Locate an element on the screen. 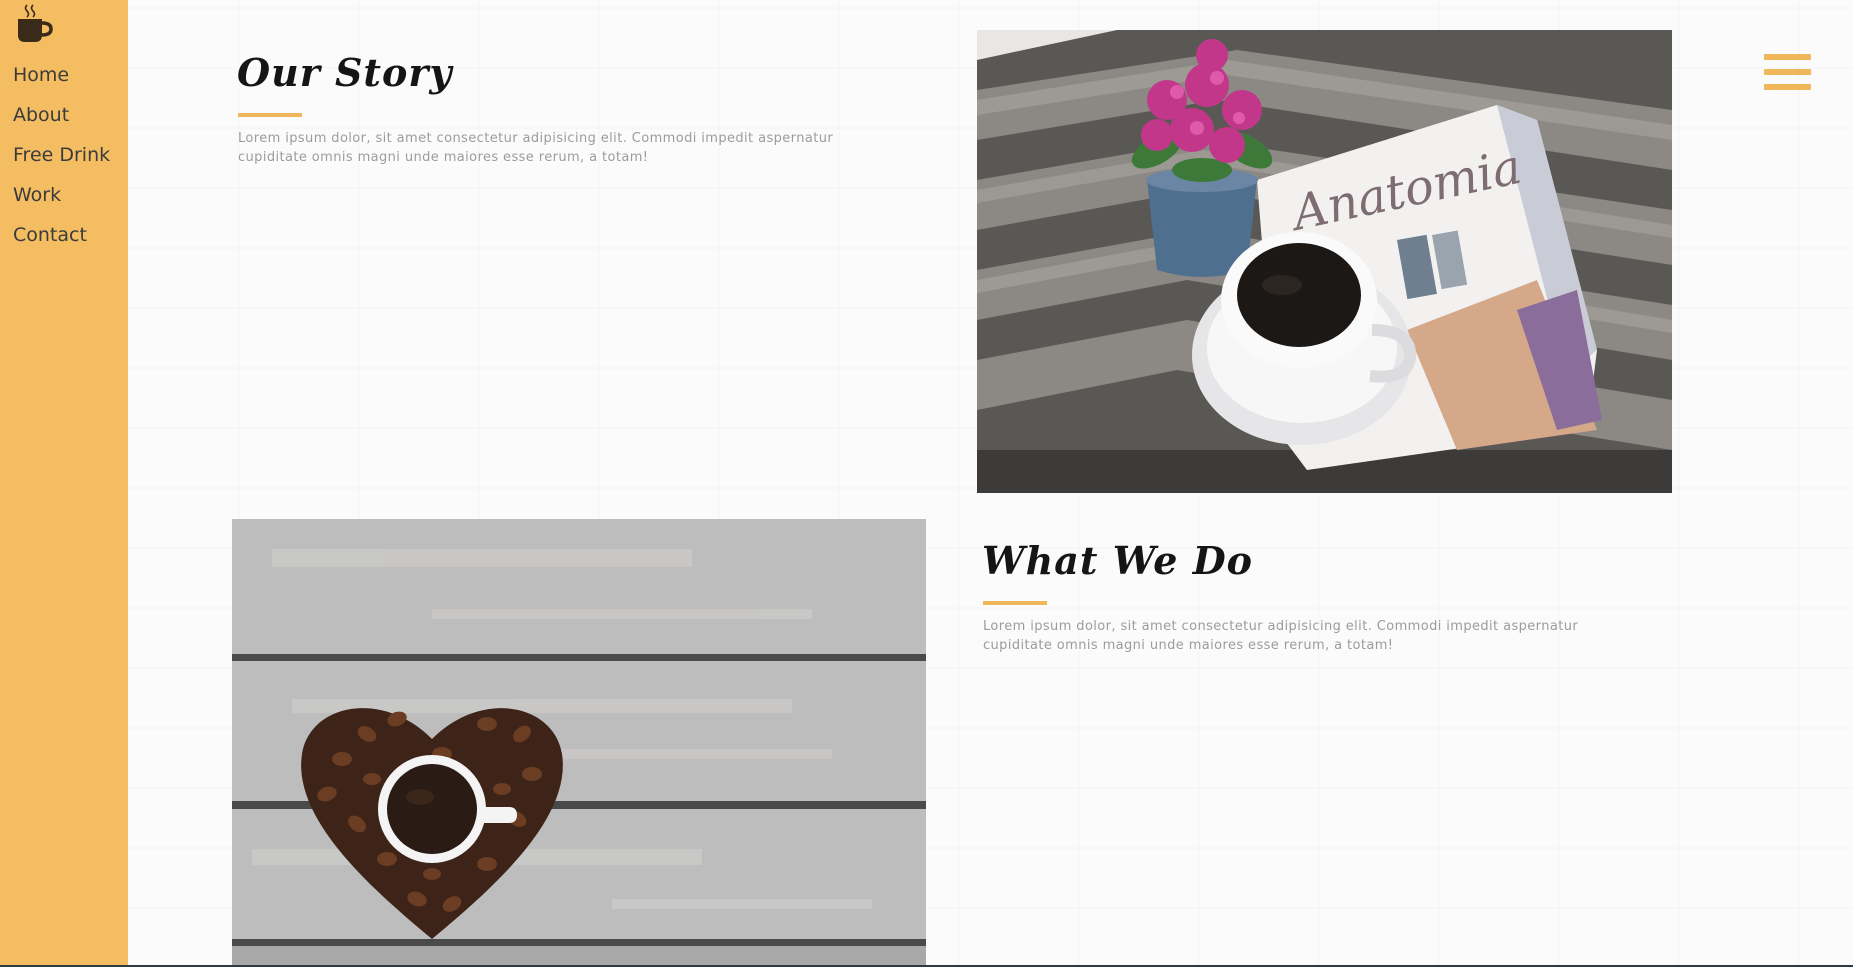 The height and width of the screenshot is (967, 1853). nav-item-free-drink: Free Drink is located at coordinates (61, 162).